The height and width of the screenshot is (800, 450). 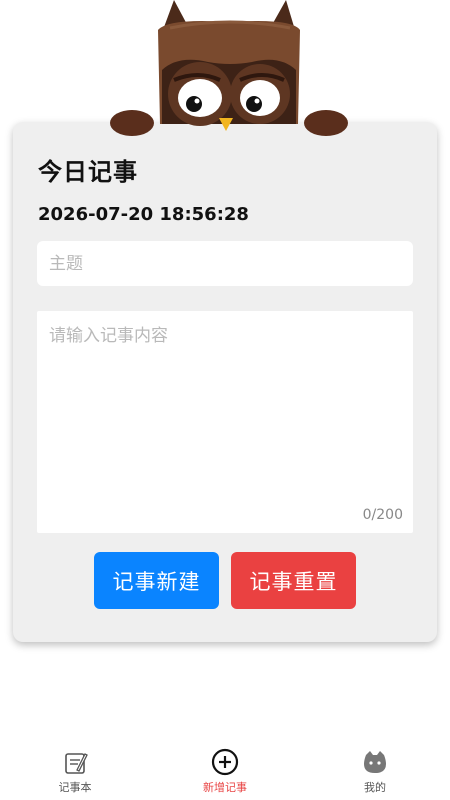 What do you see at coordinates (382, 515) in the screenshot?
I see `character-counter: 0/200` at bounding box center [382, 515].